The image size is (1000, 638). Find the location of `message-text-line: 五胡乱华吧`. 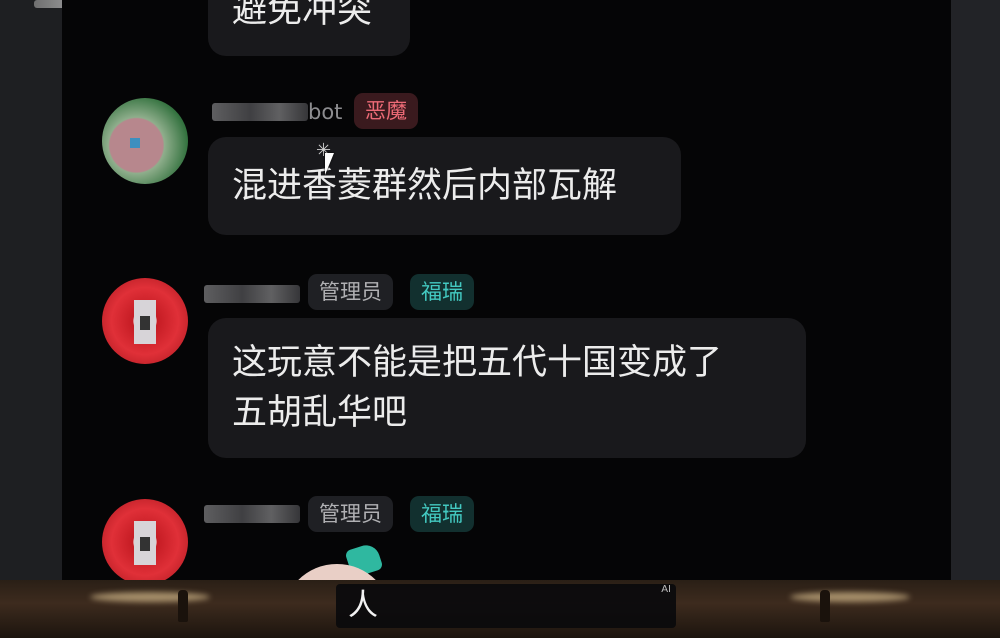

message-text-line: 五胡乱华吧 is located at coordinates (320, 413).